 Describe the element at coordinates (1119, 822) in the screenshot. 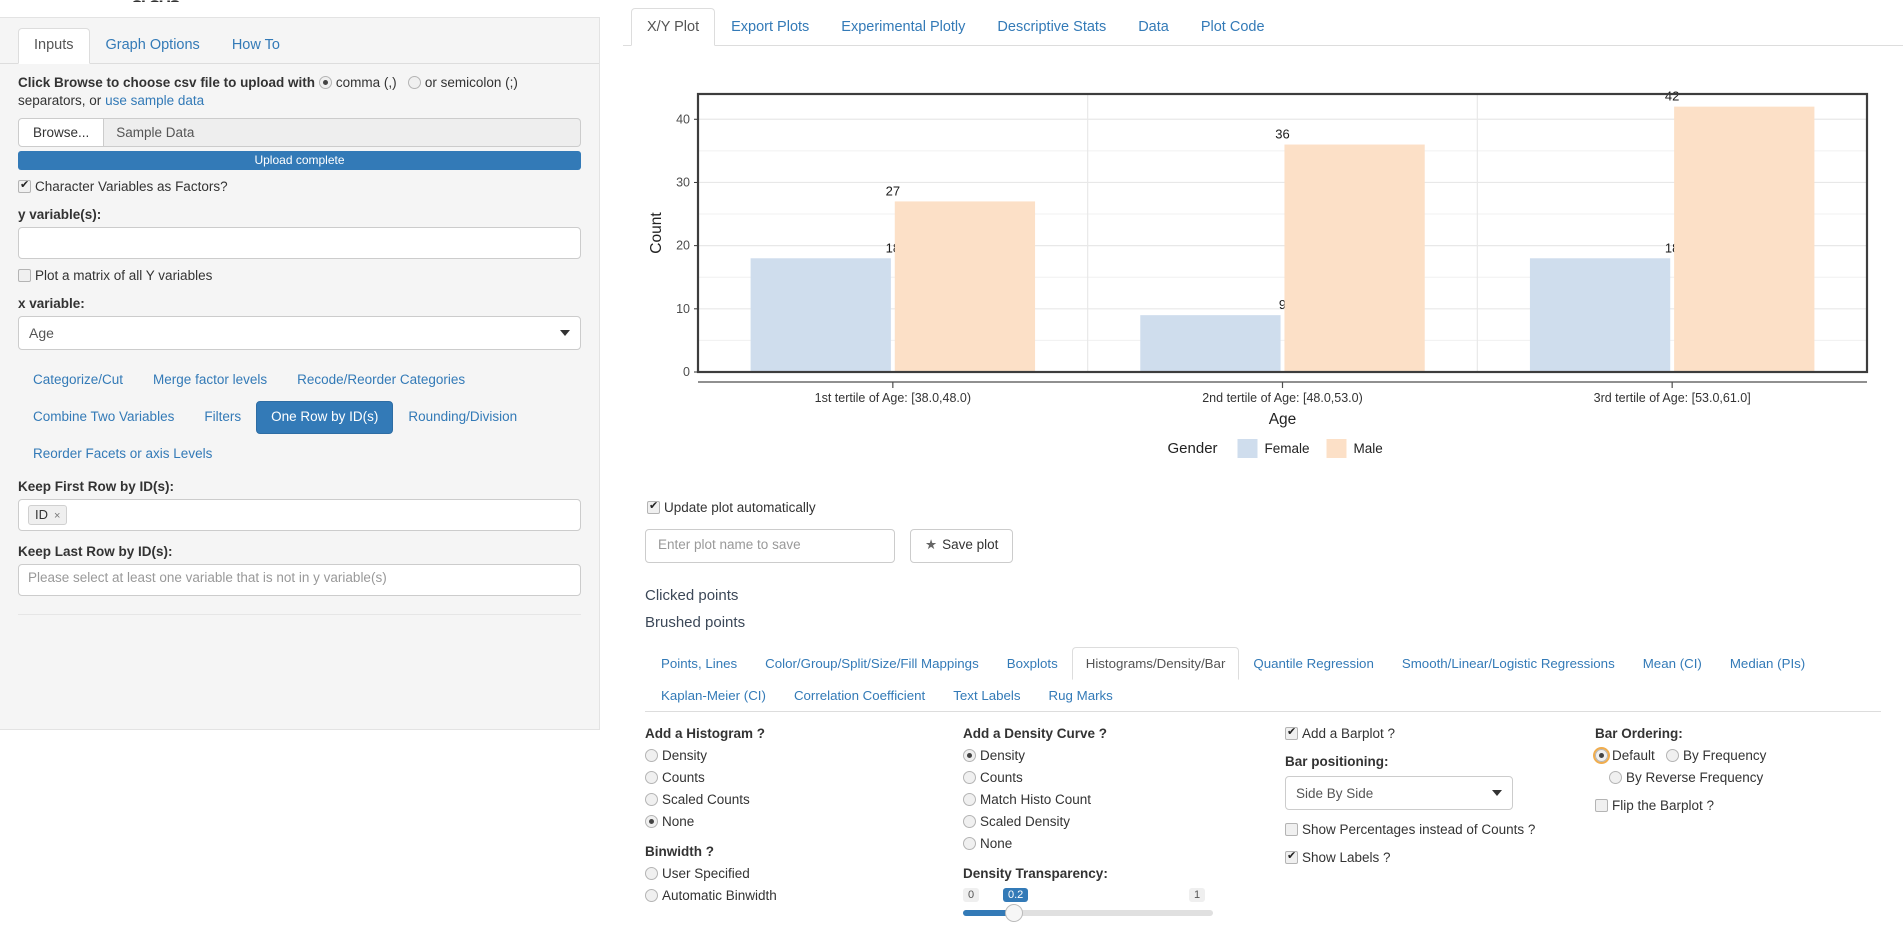

I see `density-option-scaled-density: Scaled Density` at that location.